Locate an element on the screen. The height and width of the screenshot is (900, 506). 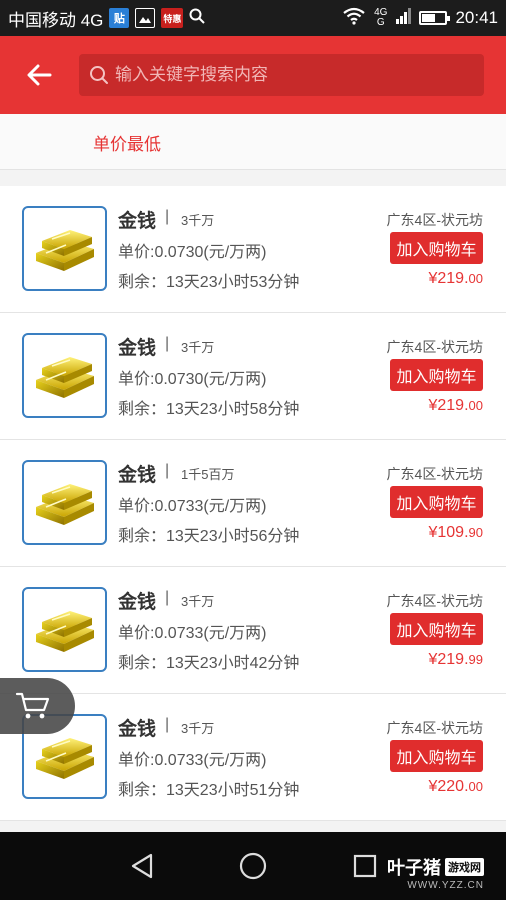
shopping-cart-icon is located at coordinates (32, 705).